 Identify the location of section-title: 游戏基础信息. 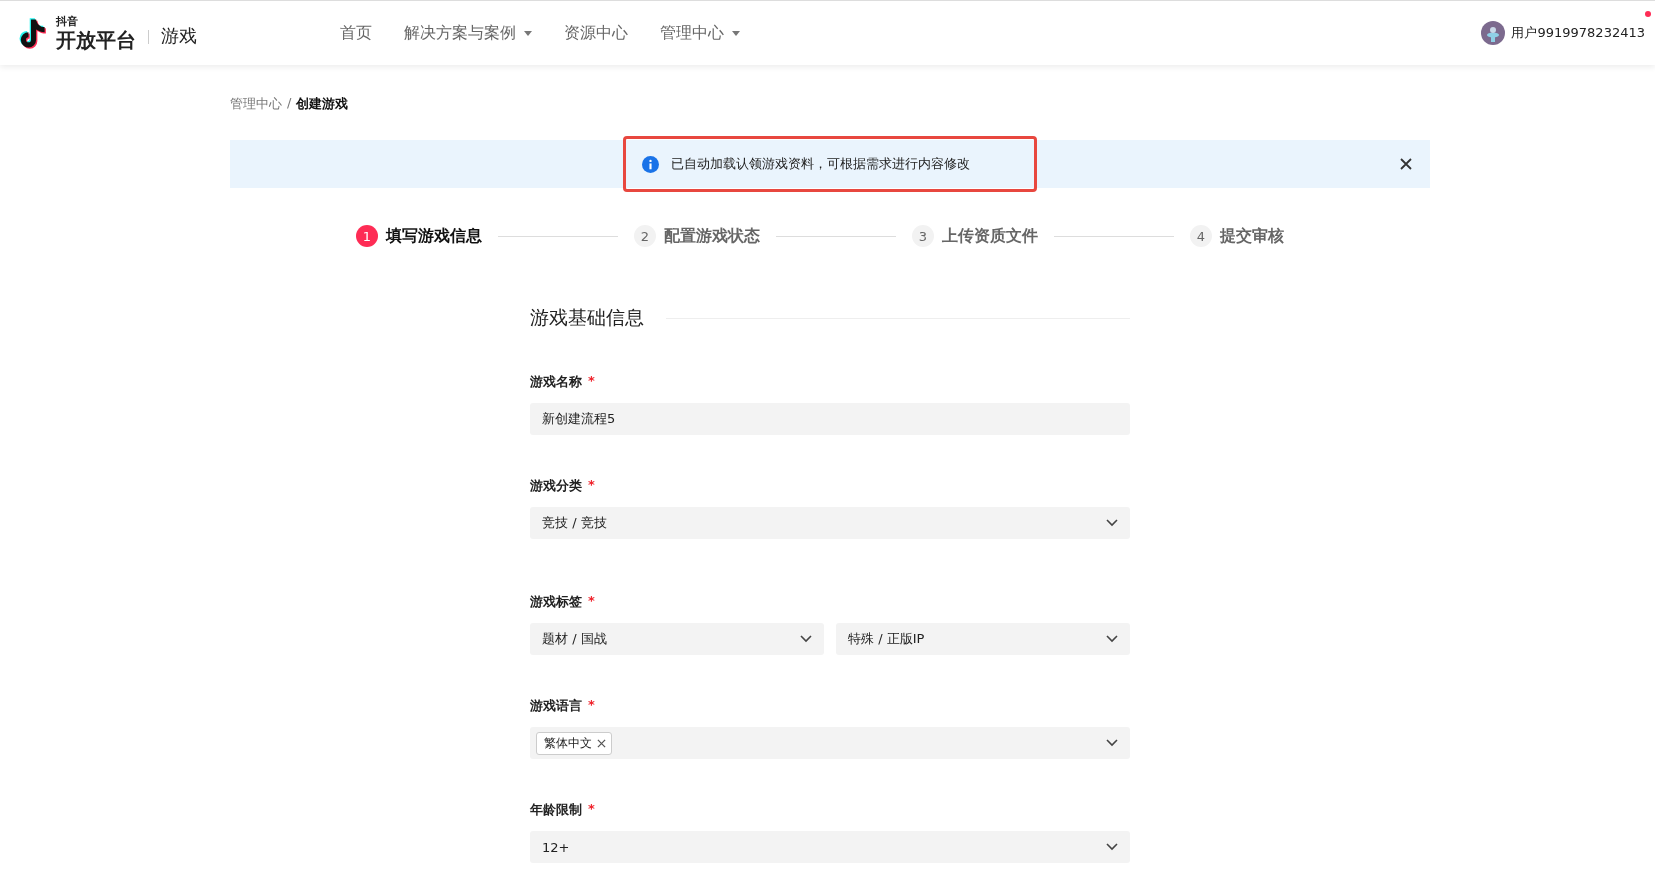
(587, 317).